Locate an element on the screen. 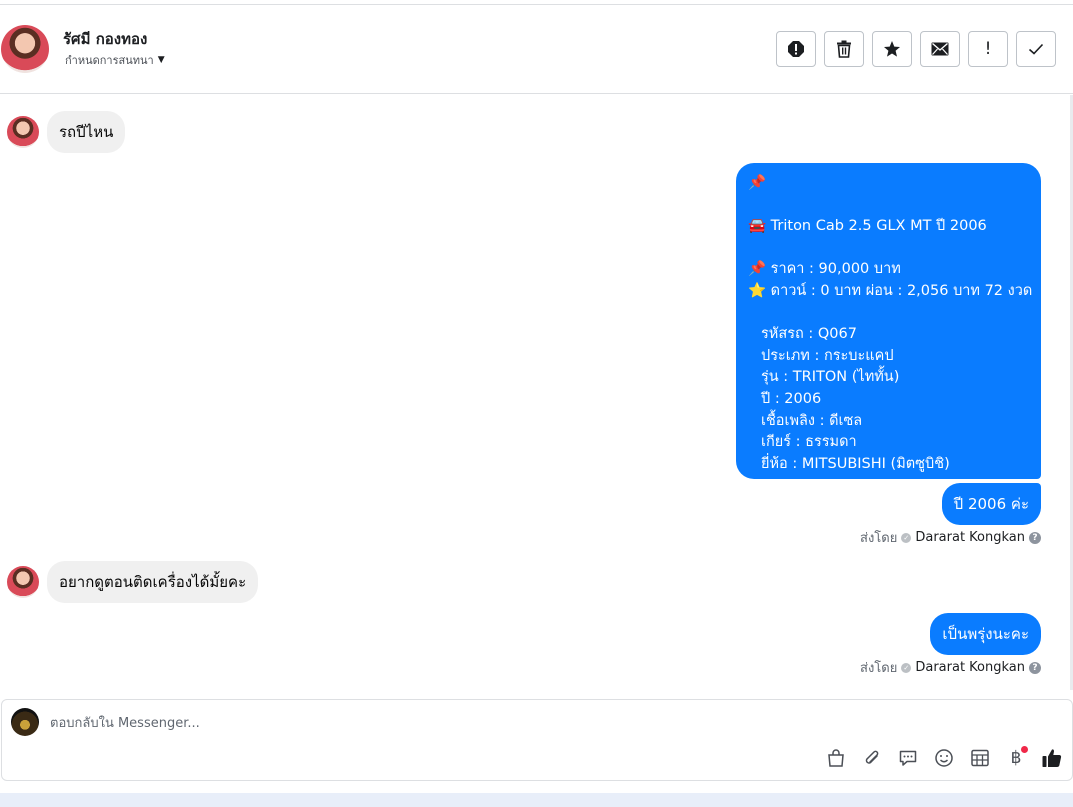 This screenshot has height=807, width=1073. star-icon is located at coordinates (892, 49).